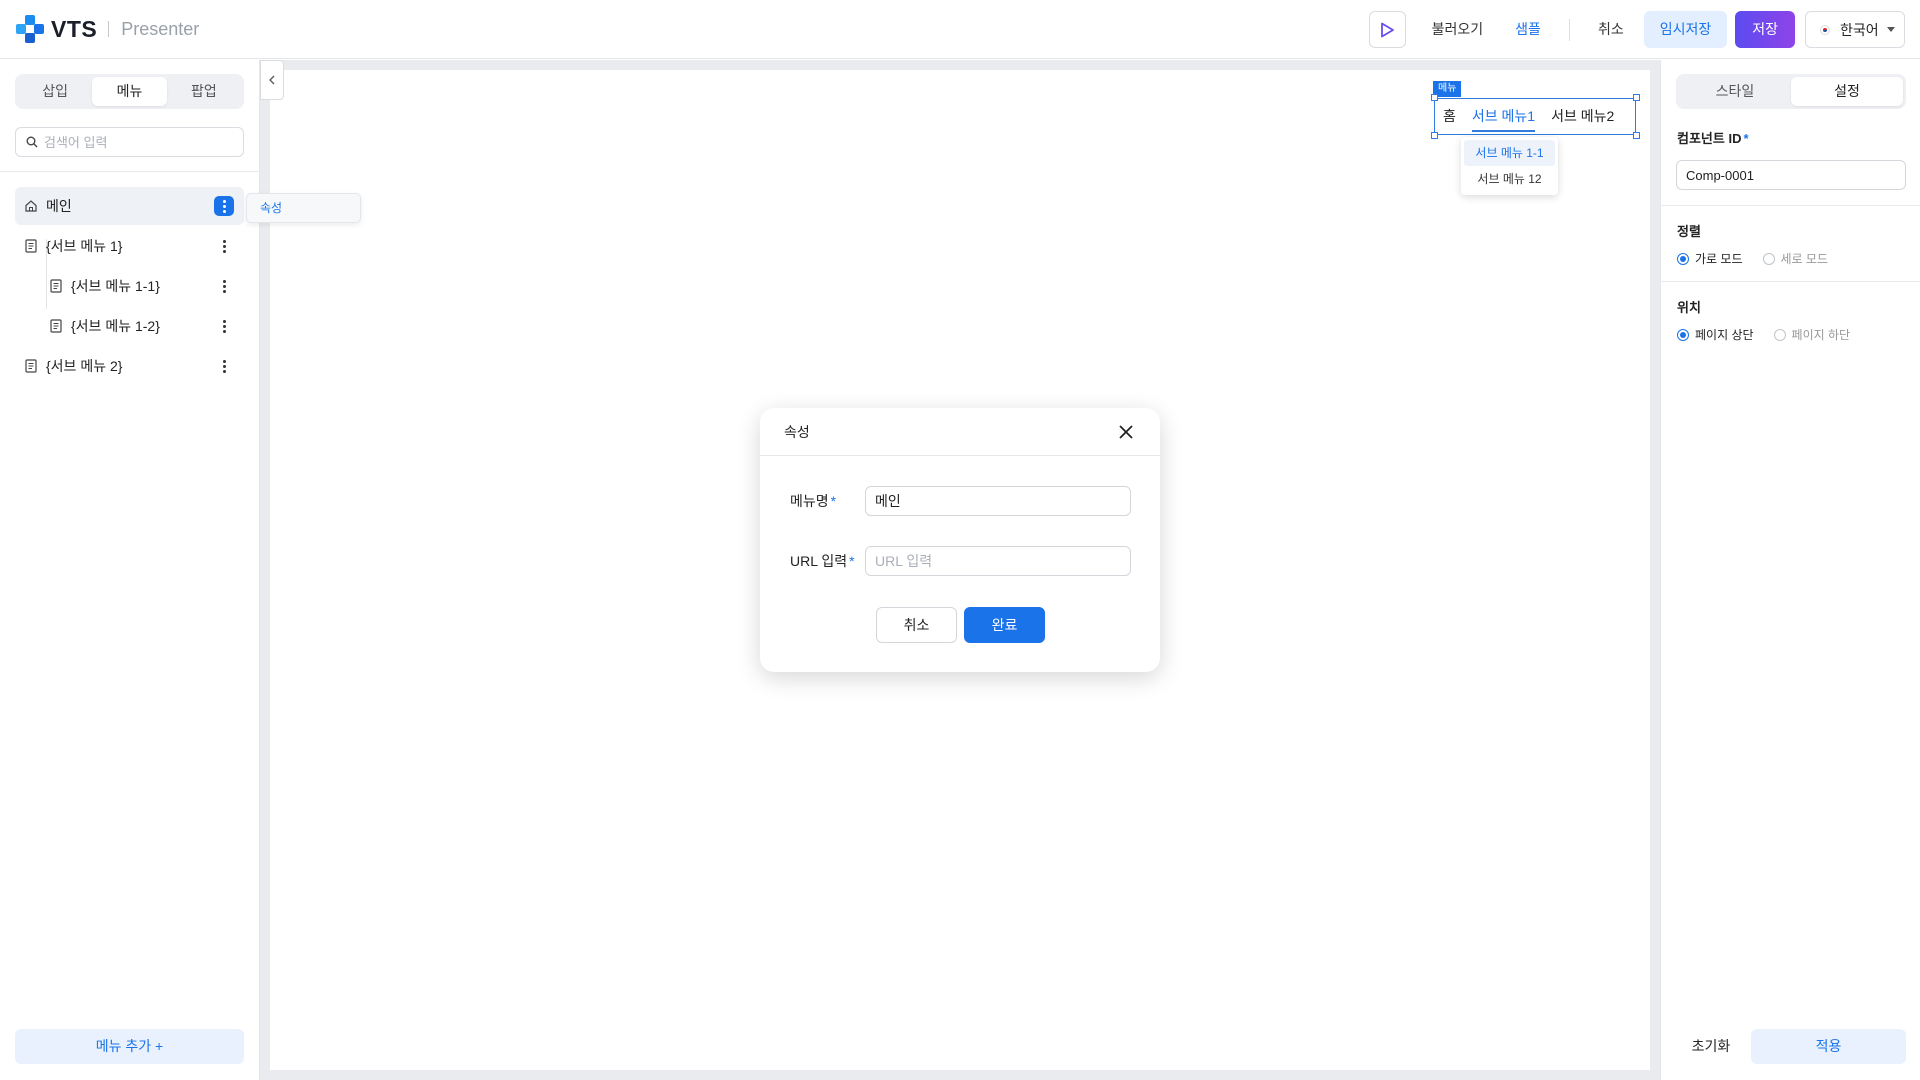 This screenshot has width=1920, height=1080. Describe the element at coordinates (1811, 334) in the screenshot. I see `position-bottom-radio: 페이지 하단` at that location.